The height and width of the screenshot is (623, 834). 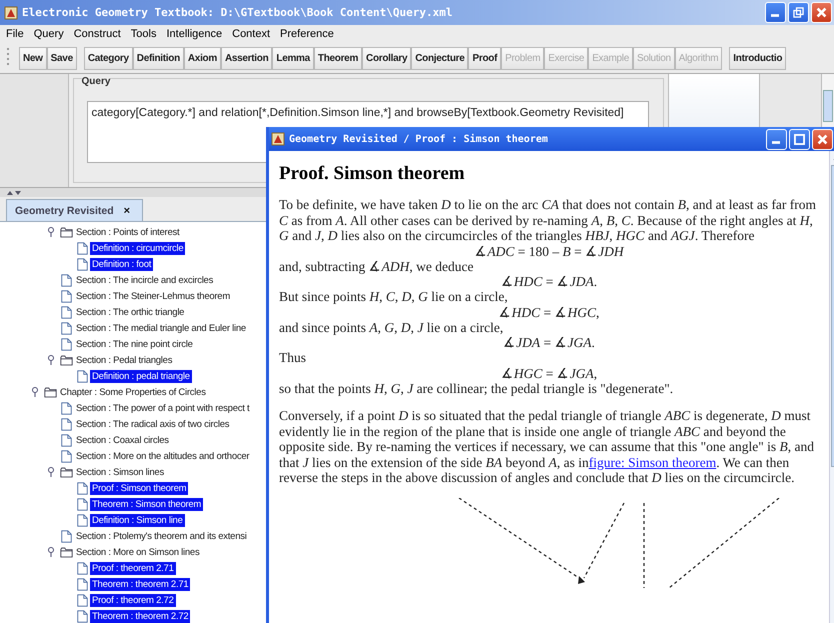 I want to click on window-title: Electronic Geometry Textbook: D:\GTextbook\Book Content\Query.xml, so click(x=237, y=12).